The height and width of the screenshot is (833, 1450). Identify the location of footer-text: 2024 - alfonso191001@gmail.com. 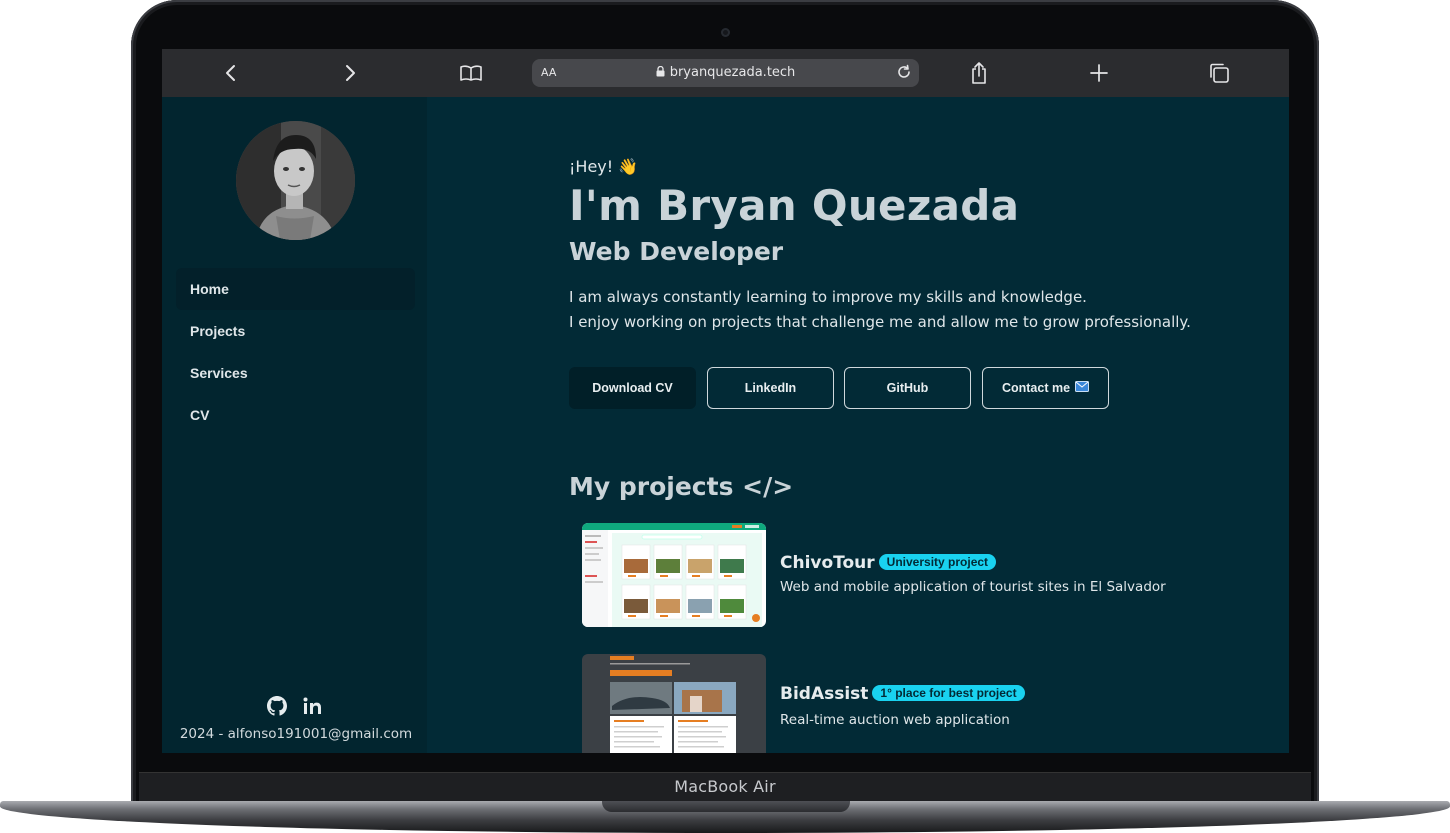
(296, 734).